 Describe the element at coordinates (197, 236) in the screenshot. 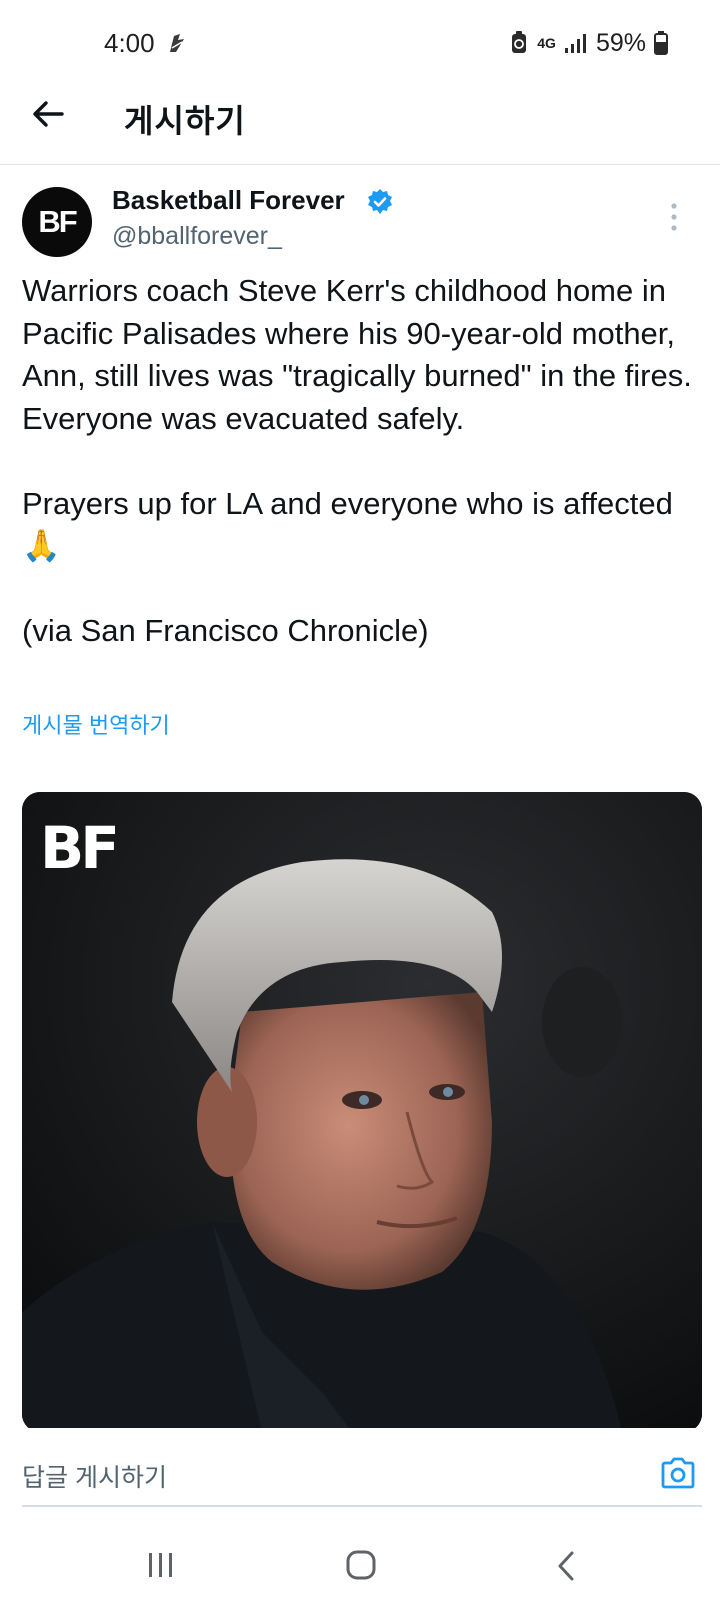

I see `author-handle: @bballforever_` at that location.